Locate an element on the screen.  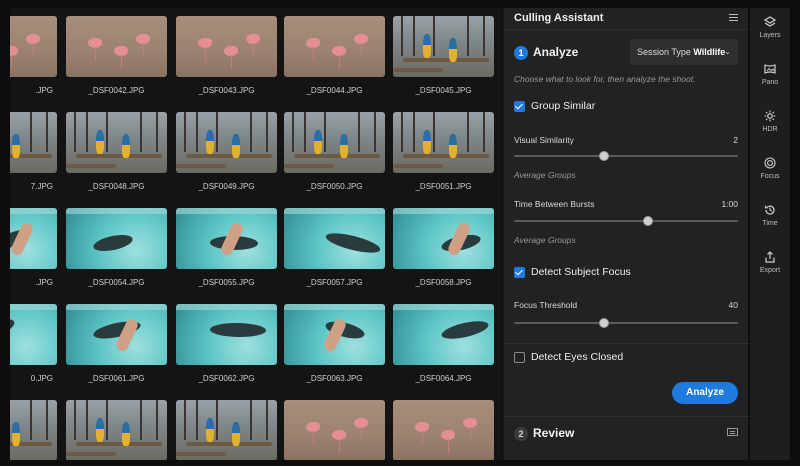
thumbnail-cell: _DSF0044.JPG is located at coordinates (336, 55).